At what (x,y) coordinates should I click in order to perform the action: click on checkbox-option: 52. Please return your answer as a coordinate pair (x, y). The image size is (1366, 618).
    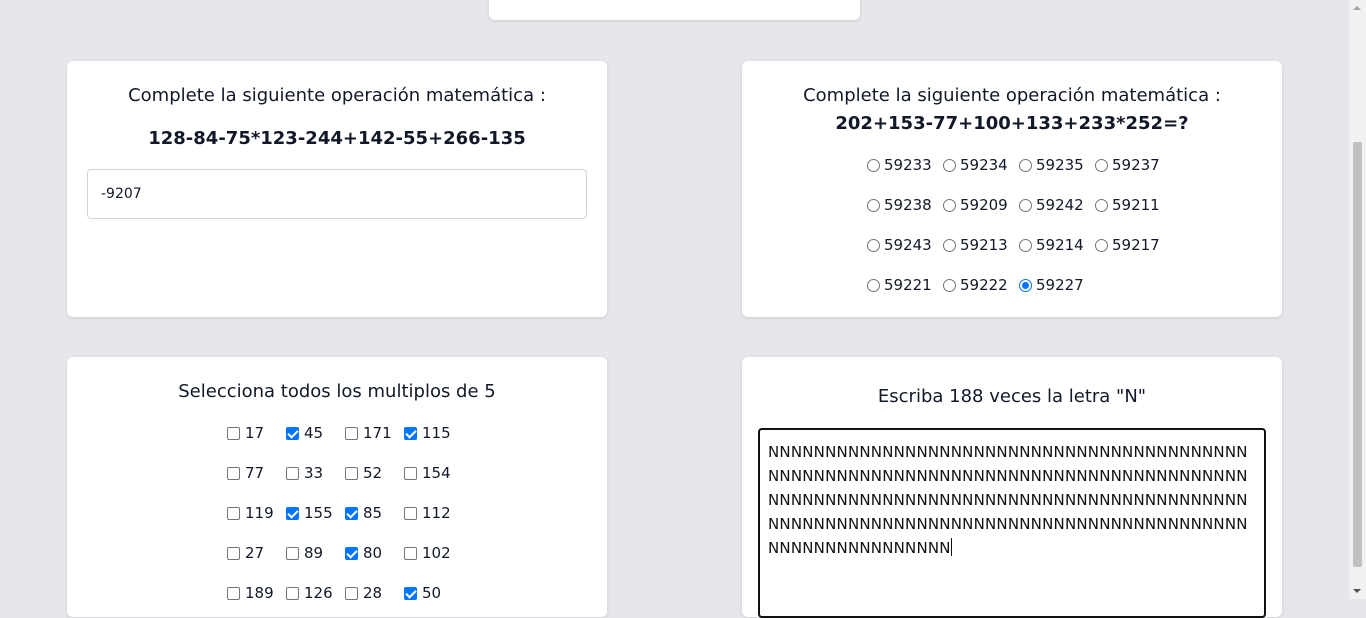
    Looking at the image, I should click on (374, 473).